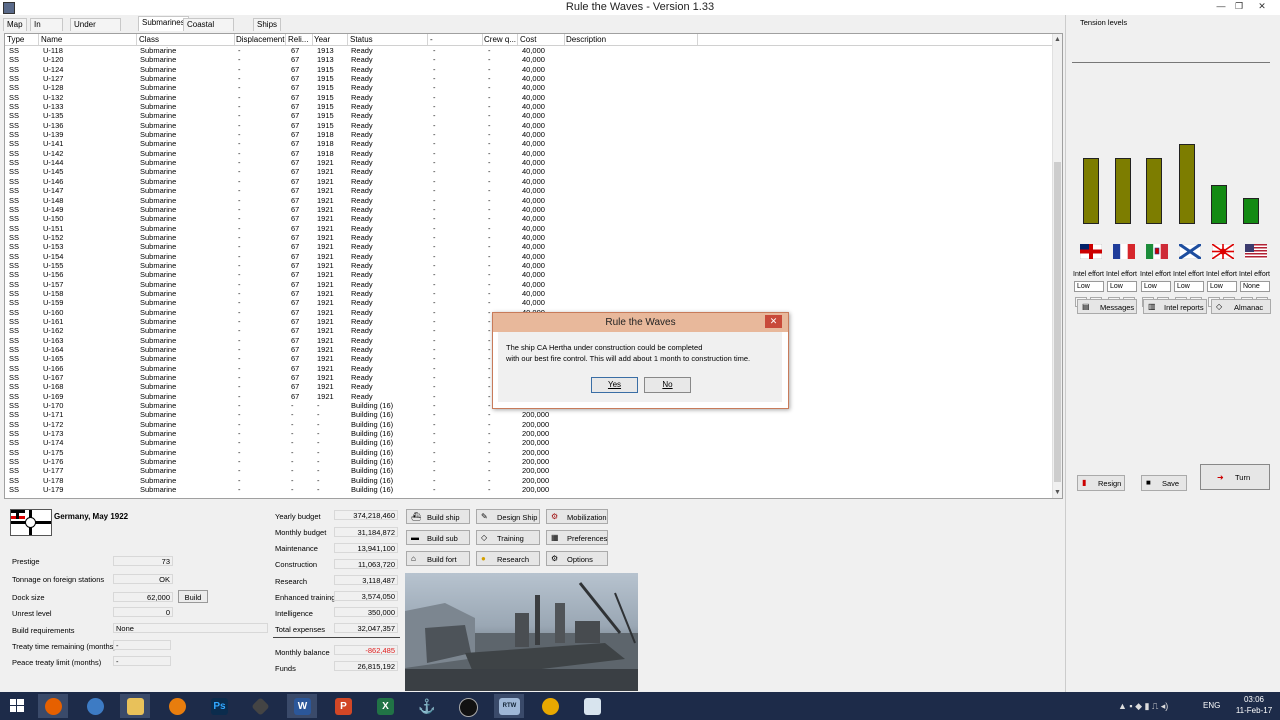 The height and width of the screenshot is (720, 1280). Describe the element at coordinates (550, 706) in the screenshot. I see `audio-app-taskbar-icon` at that location.